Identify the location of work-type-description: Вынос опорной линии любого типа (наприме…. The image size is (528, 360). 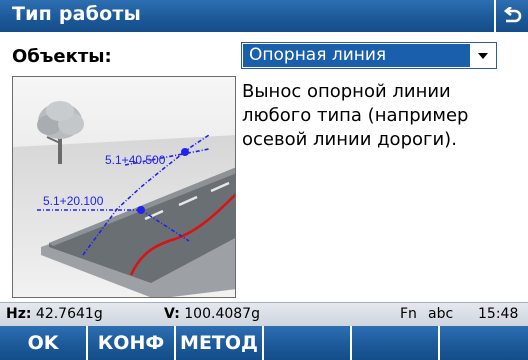
(355, 115).